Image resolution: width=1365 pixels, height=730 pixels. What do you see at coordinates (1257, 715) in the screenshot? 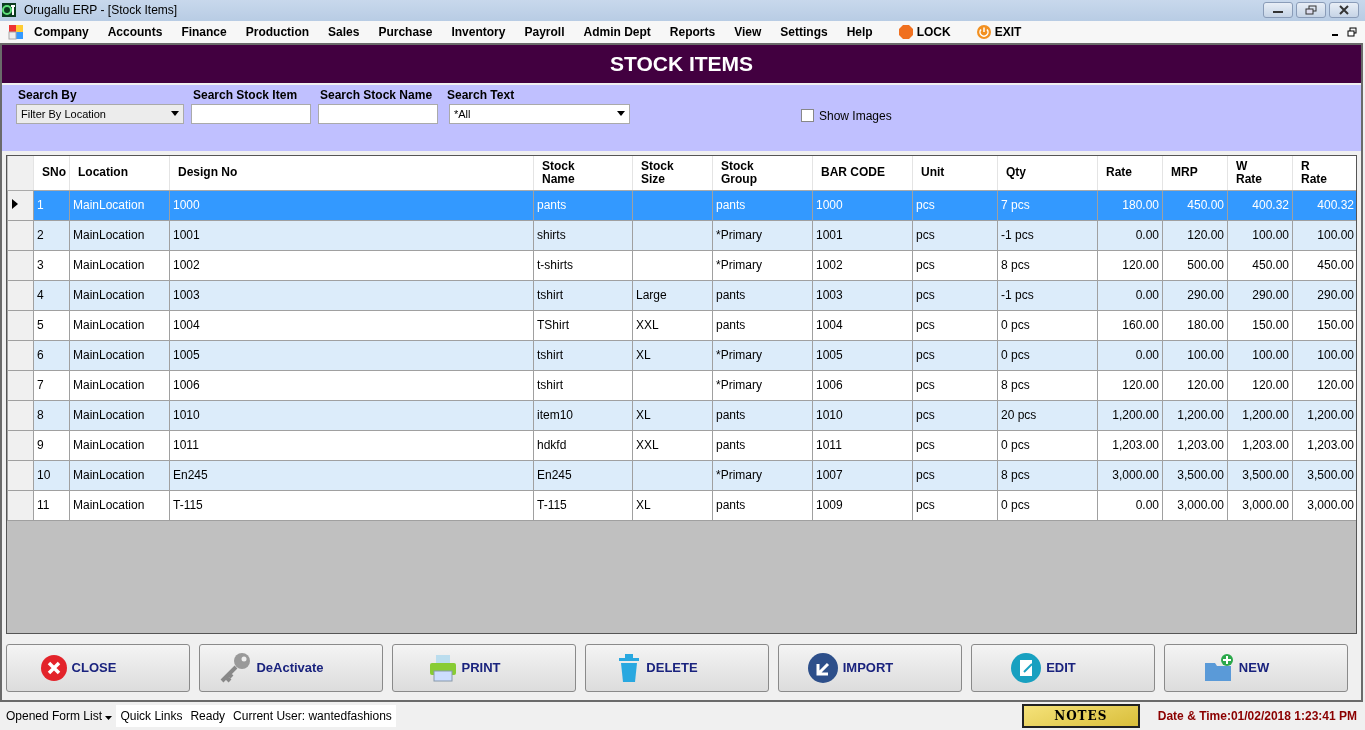
I see `date-time-text: Date & Time:01/02/2018 1:23:41 PM` at bounding box center [1257, 715].